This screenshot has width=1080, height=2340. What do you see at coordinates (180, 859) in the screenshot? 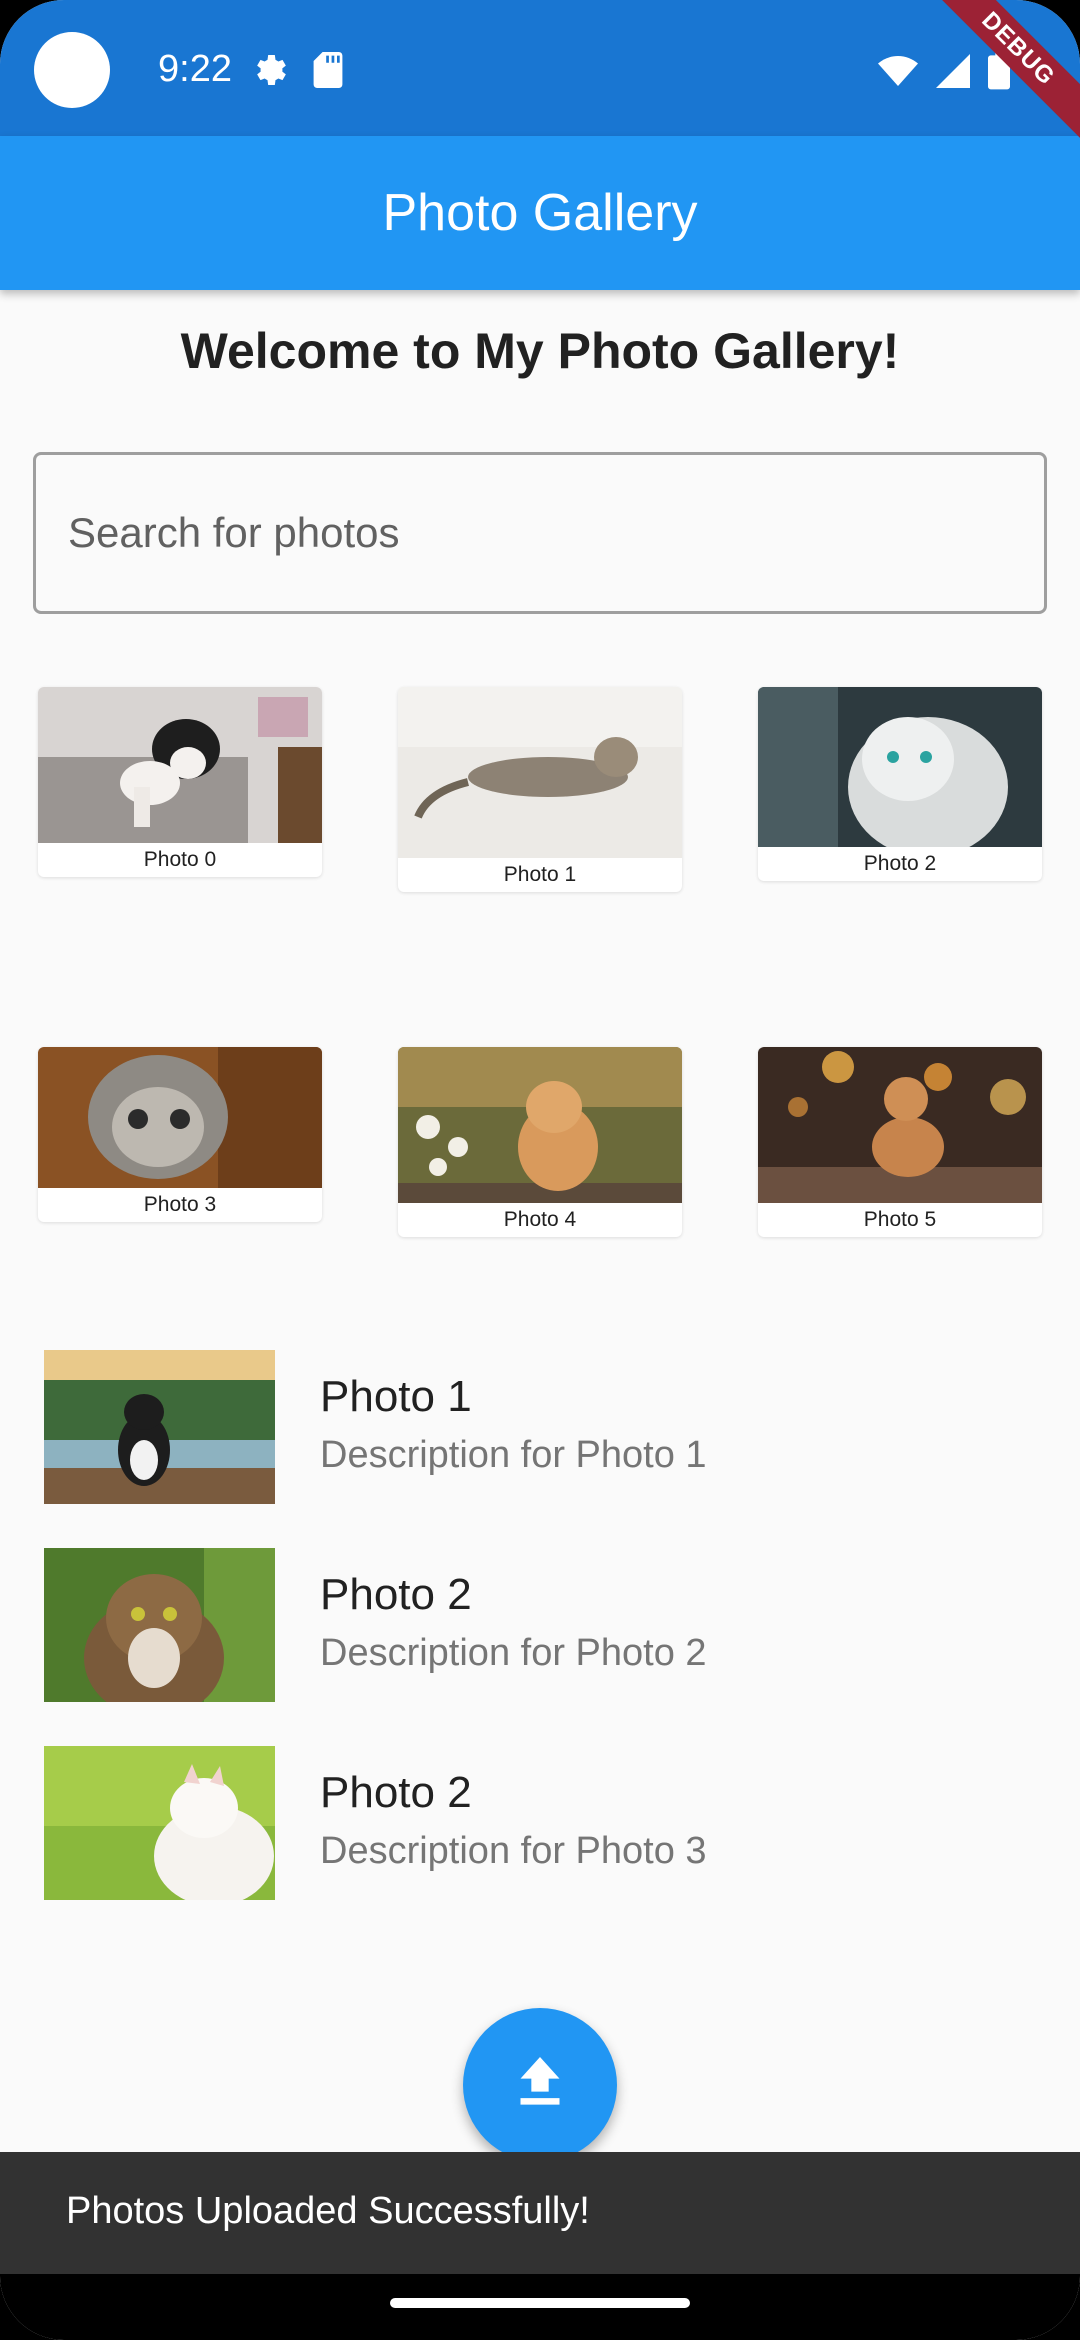
I see `photo-caption: Photo 0` at bounding box center [180, 859].